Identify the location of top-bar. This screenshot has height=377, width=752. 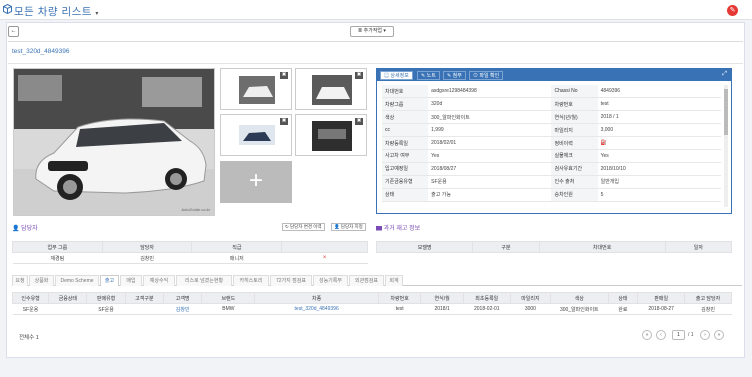
(376, 10).